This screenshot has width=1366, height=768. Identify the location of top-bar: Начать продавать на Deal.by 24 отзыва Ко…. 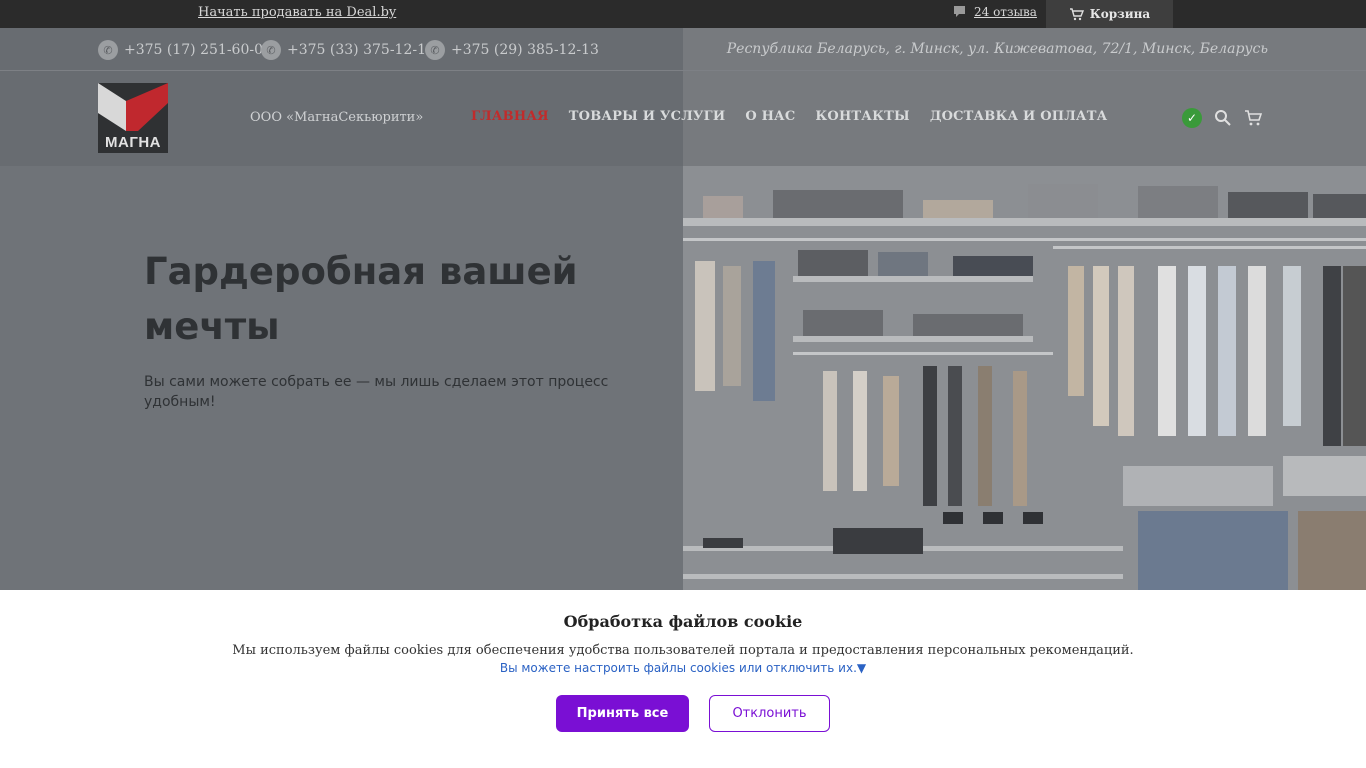
(683, 14).